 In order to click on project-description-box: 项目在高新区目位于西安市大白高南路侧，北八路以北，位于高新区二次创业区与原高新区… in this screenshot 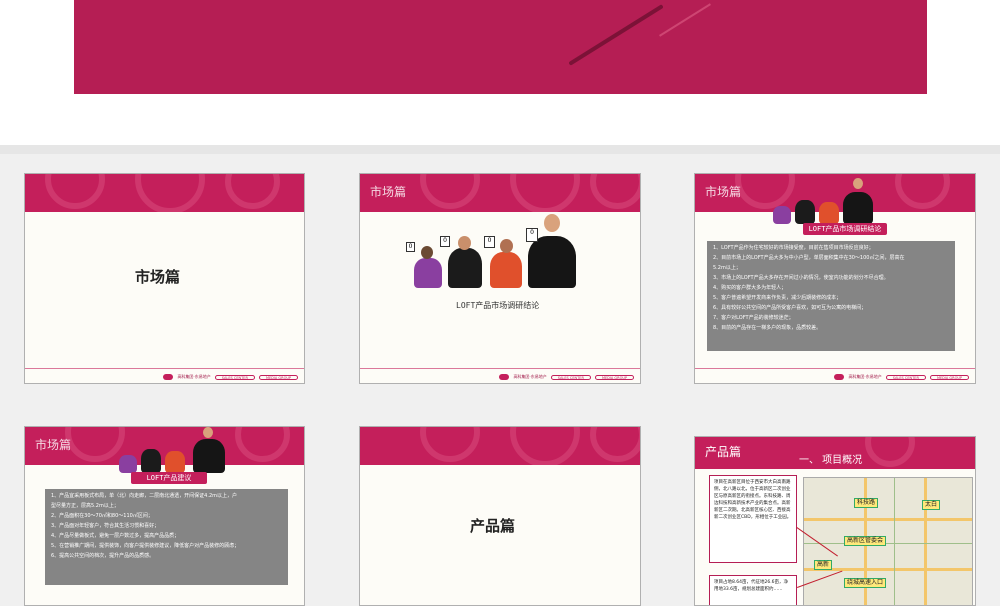, I will do `click(753, 519)`.